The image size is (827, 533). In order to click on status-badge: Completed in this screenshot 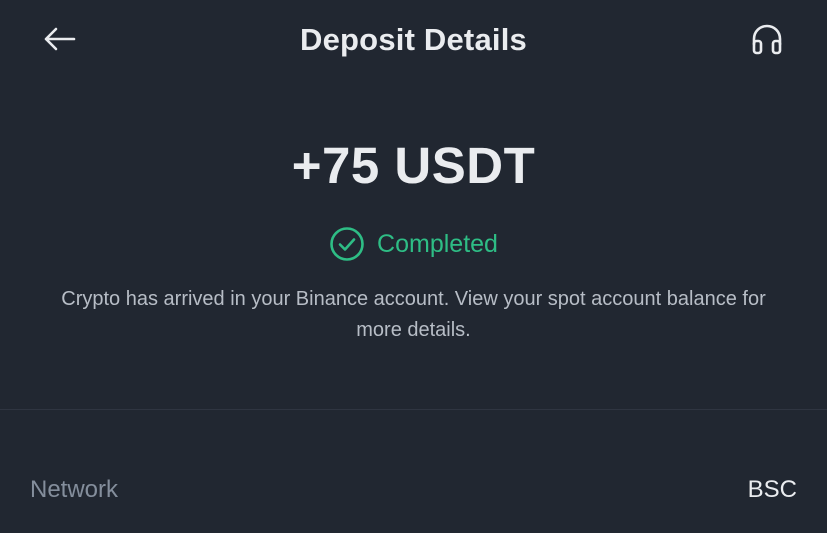, I will do `click(413, 244)`.